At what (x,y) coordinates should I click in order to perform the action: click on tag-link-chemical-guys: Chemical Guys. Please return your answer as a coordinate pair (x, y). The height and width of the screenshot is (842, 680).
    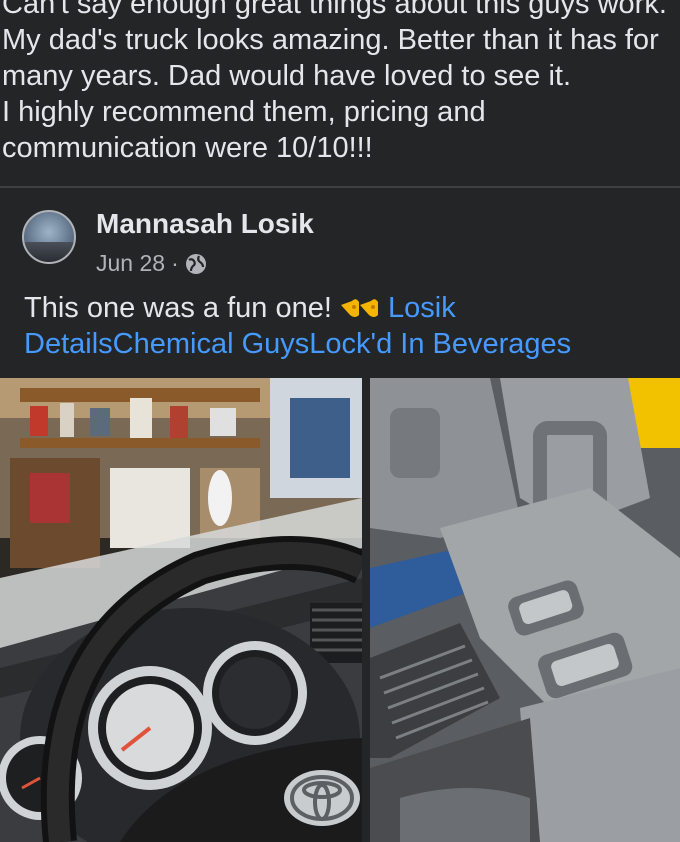
    Looking at the image, I should click on (211, 344).